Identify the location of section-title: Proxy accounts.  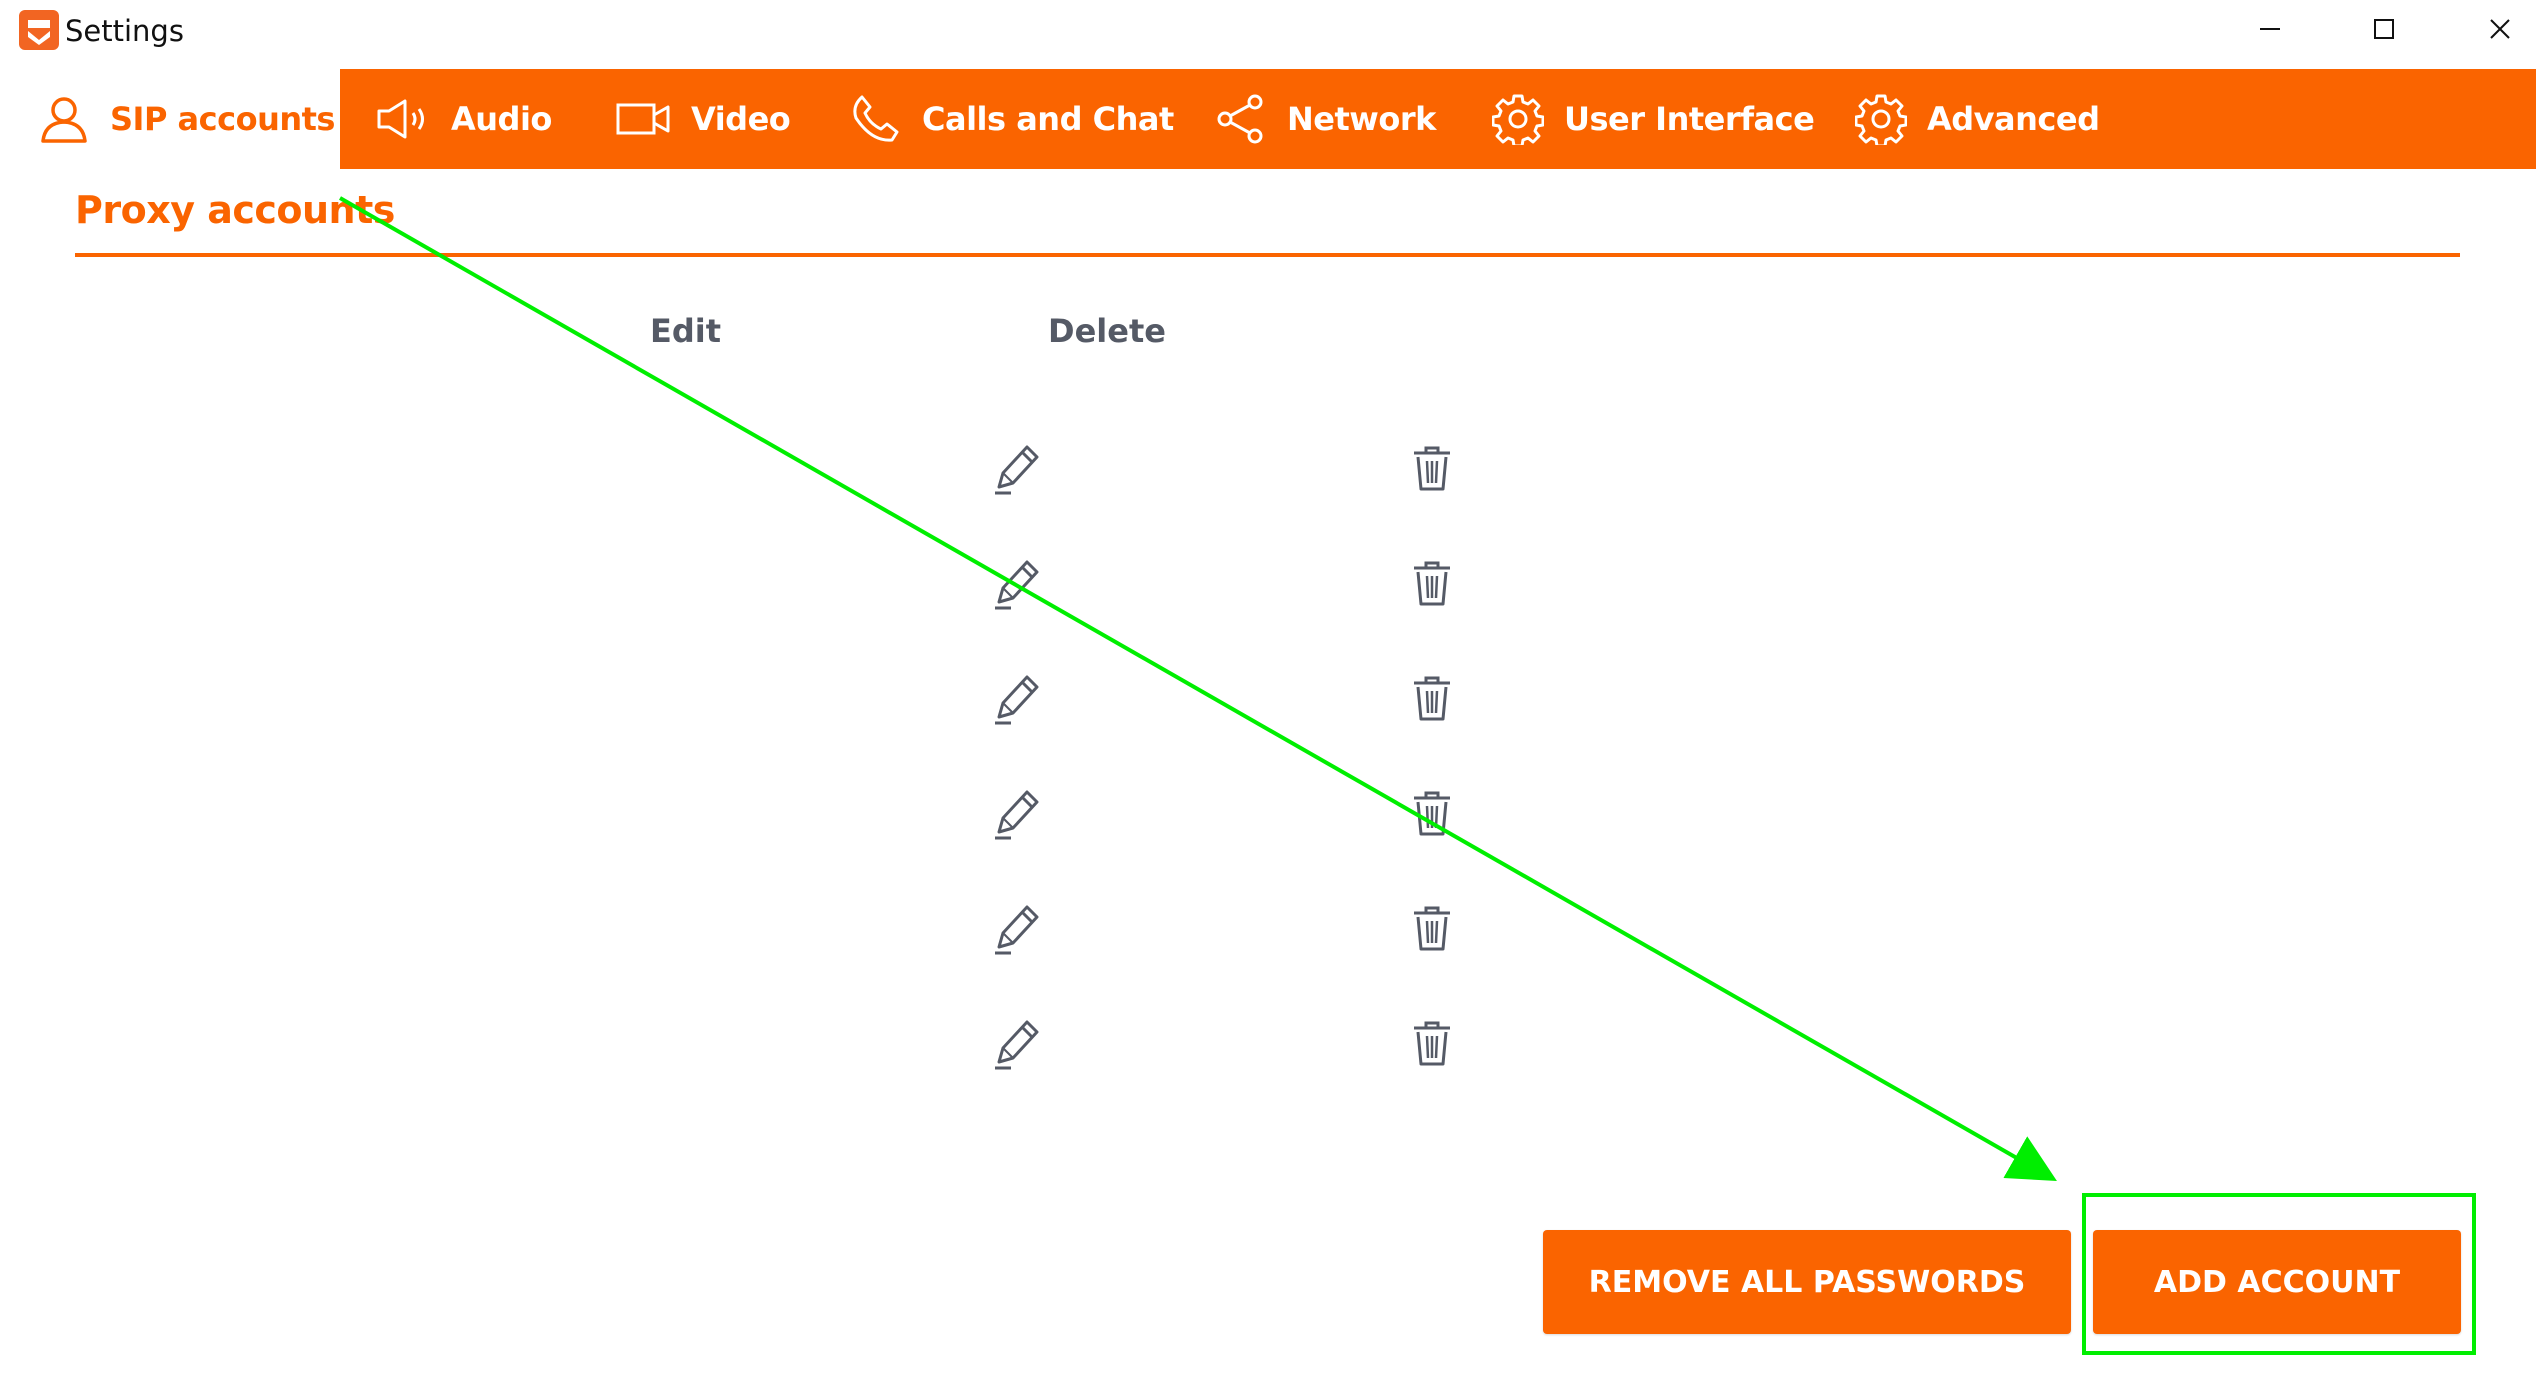
(235, 210).